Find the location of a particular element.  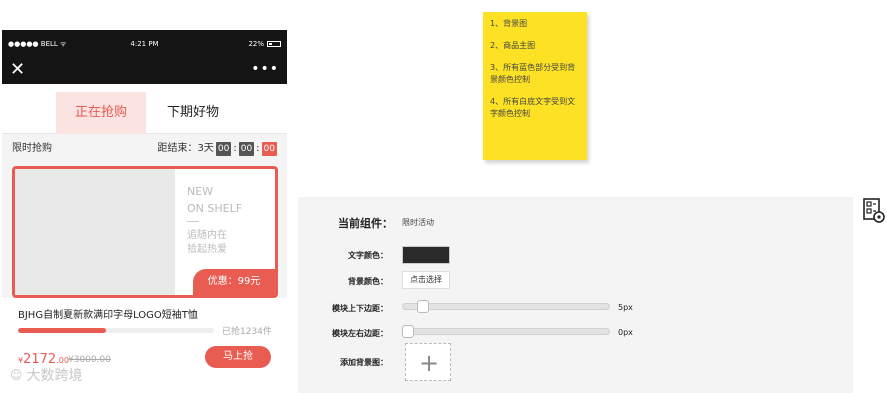

bg-image-label: 添加背景图： is located at coordinates (364, 362).